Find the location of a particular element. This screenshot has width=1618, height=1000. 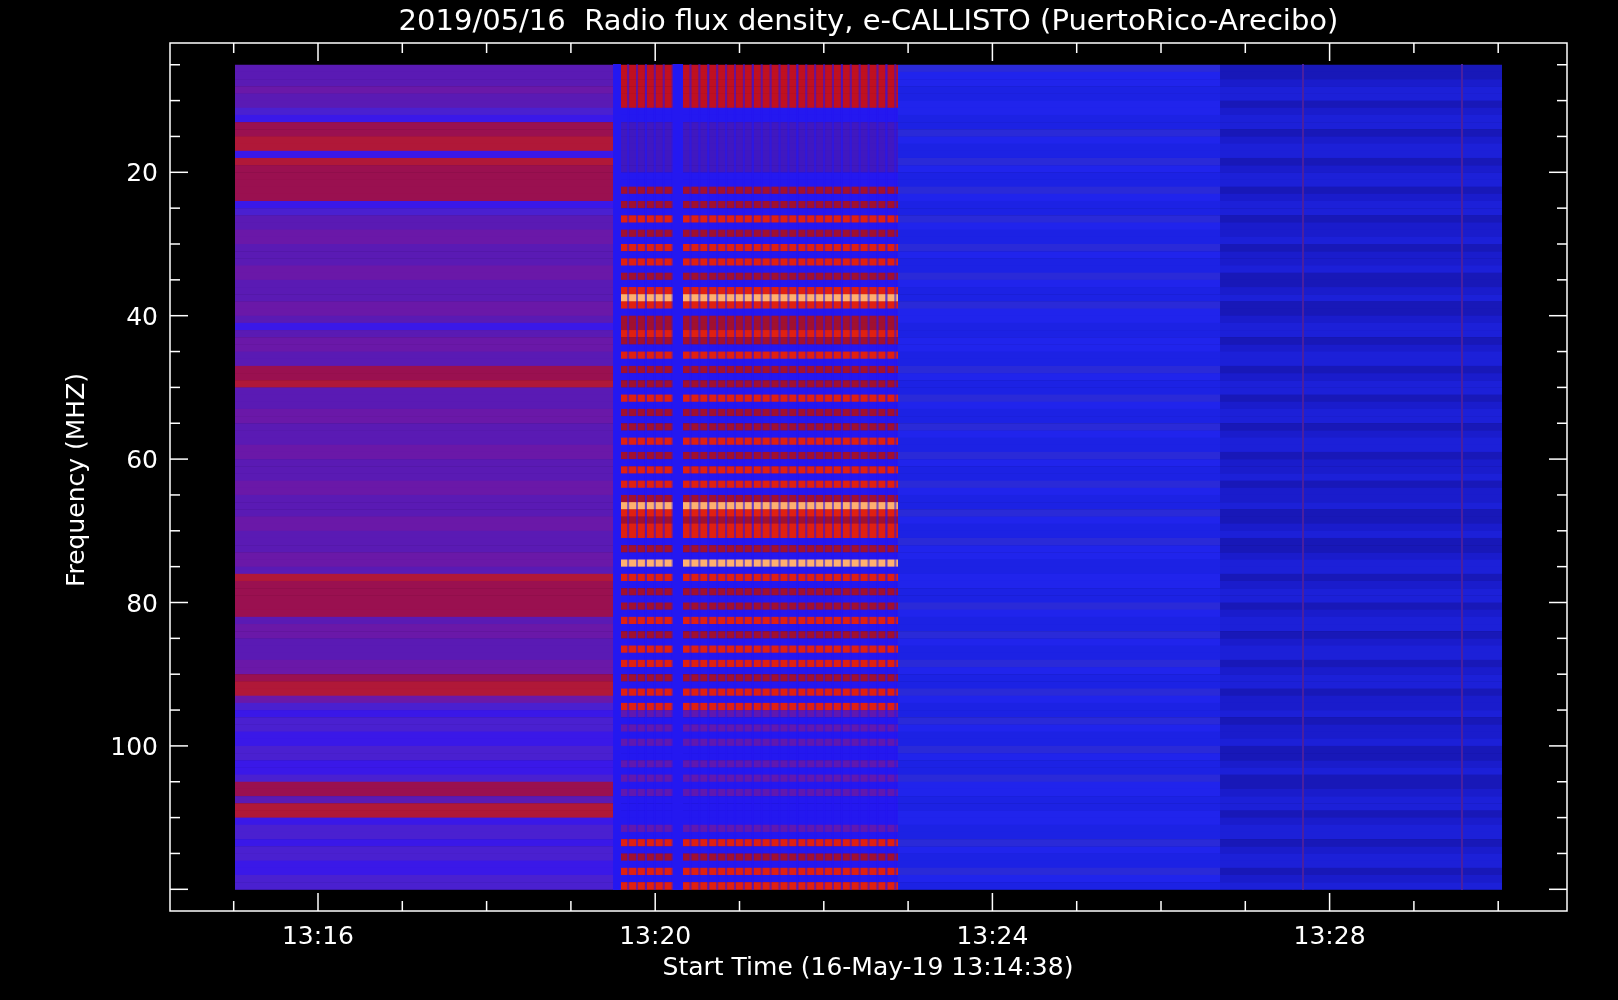

y-tick-label: 20 is located at coordinates (142, 173).